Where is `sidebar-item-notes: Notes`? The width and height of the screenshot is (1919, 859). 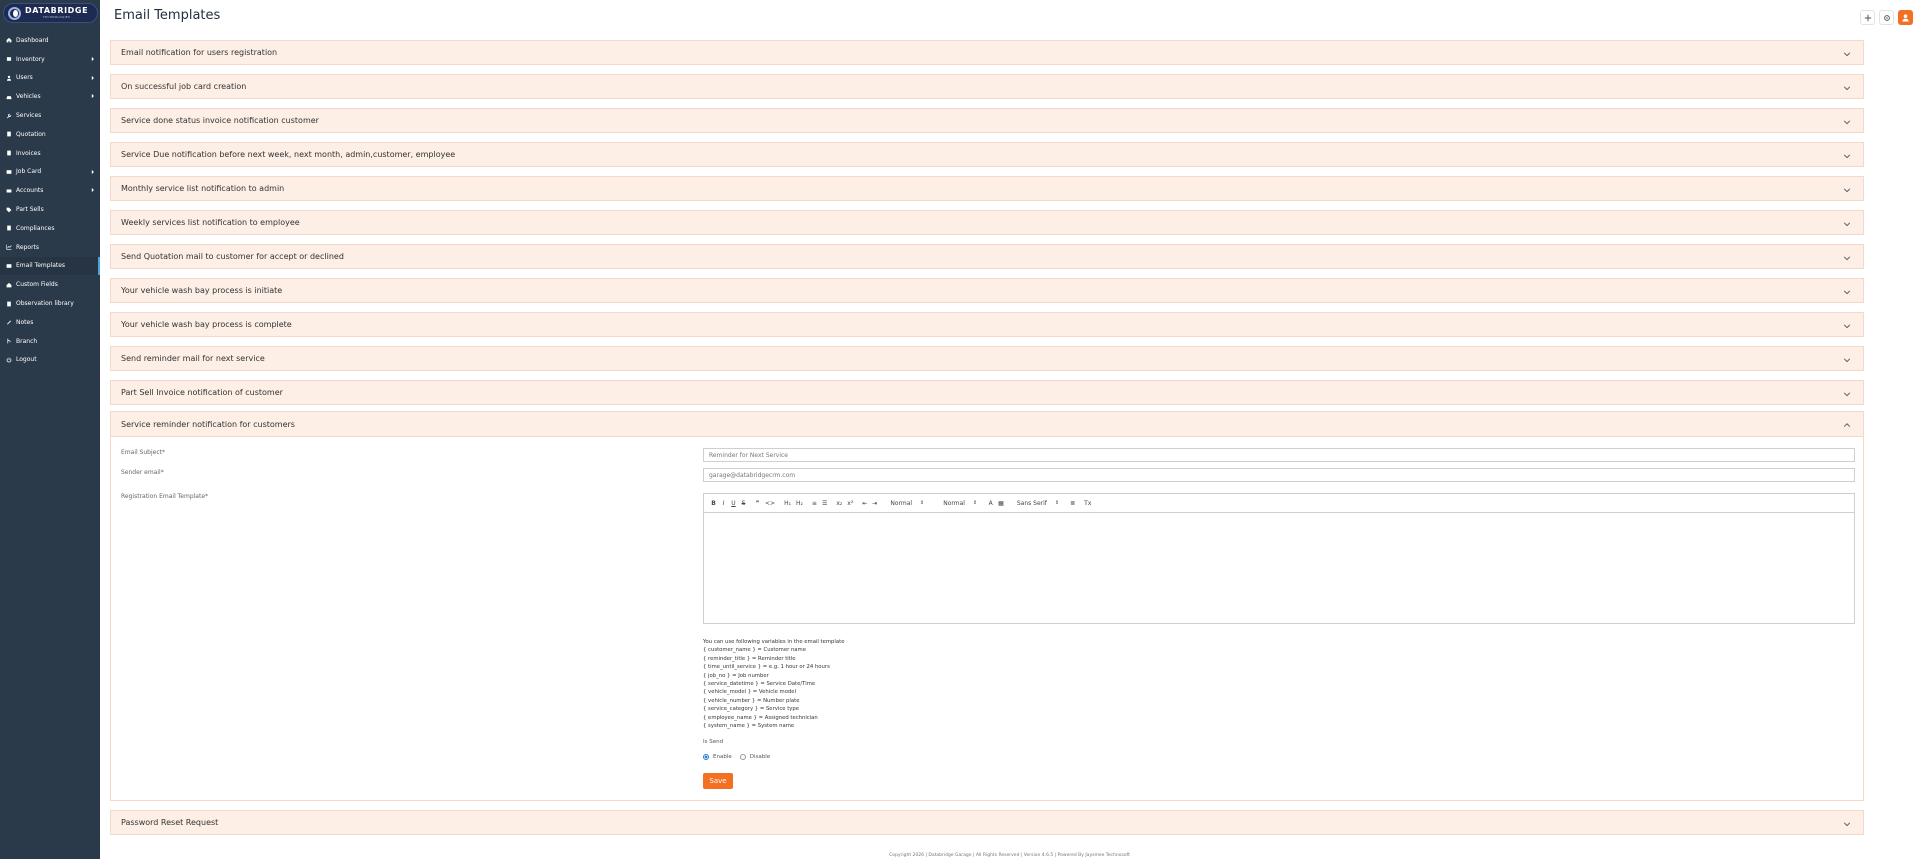
sidebar-item-notes: Notes is located at coordinates (50, 322).